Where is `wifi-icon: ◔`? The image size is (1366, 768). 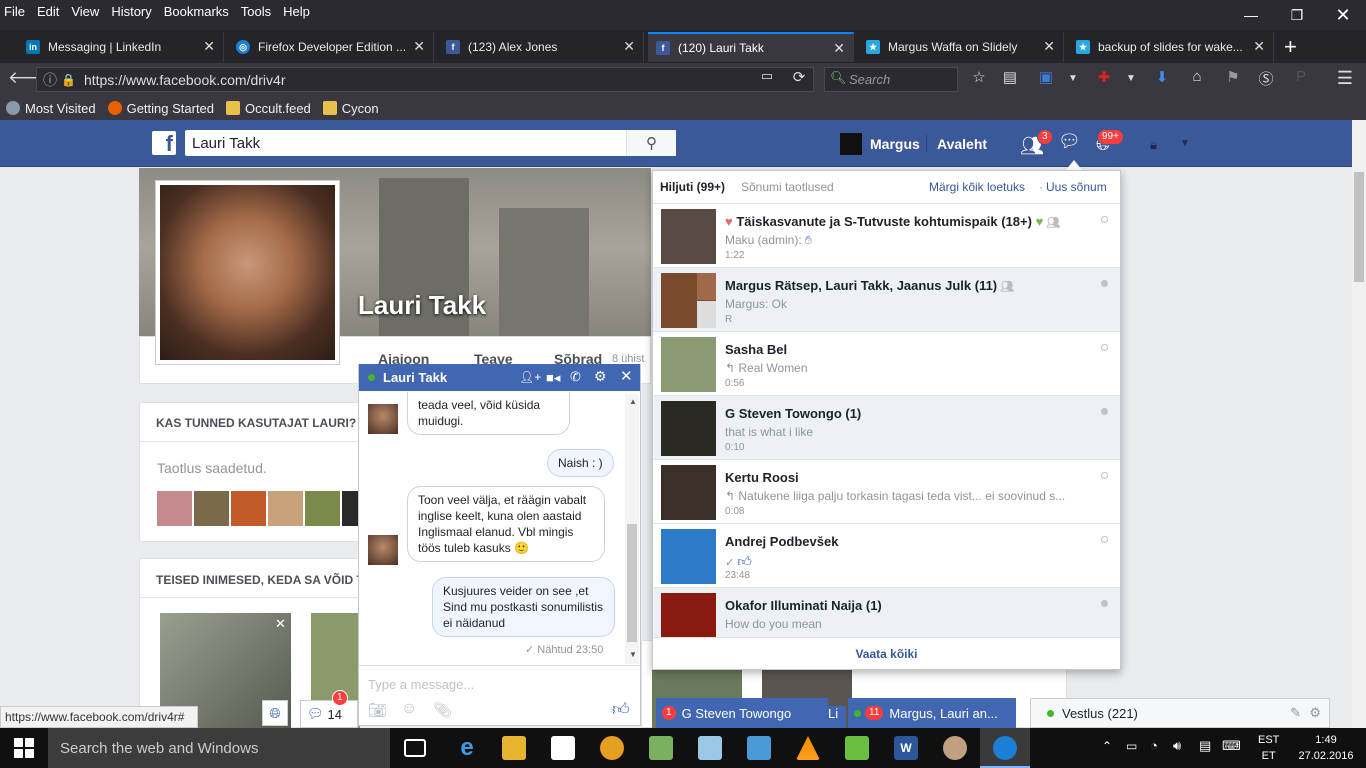 wifi-icon: ◔ is located at coordinates (1154, 745).